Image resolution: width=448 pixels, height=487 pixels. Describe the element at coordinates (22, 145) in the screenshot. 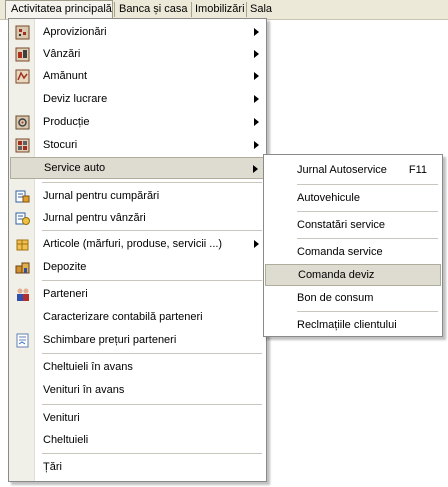

I see `stocks-icon` at that location.